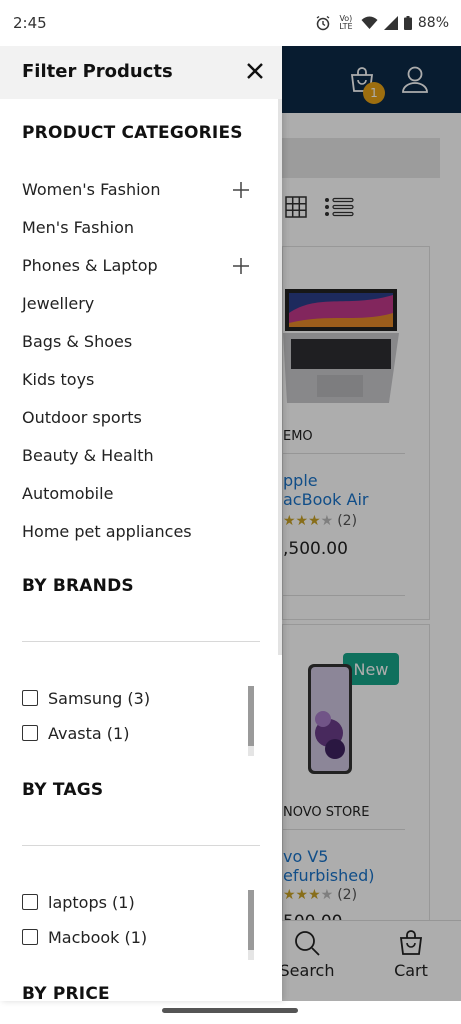 This screenshot has width=461, height=1024. I want to click on category-item-outdoor-sports: Outdoor sports, so click(139, 420).